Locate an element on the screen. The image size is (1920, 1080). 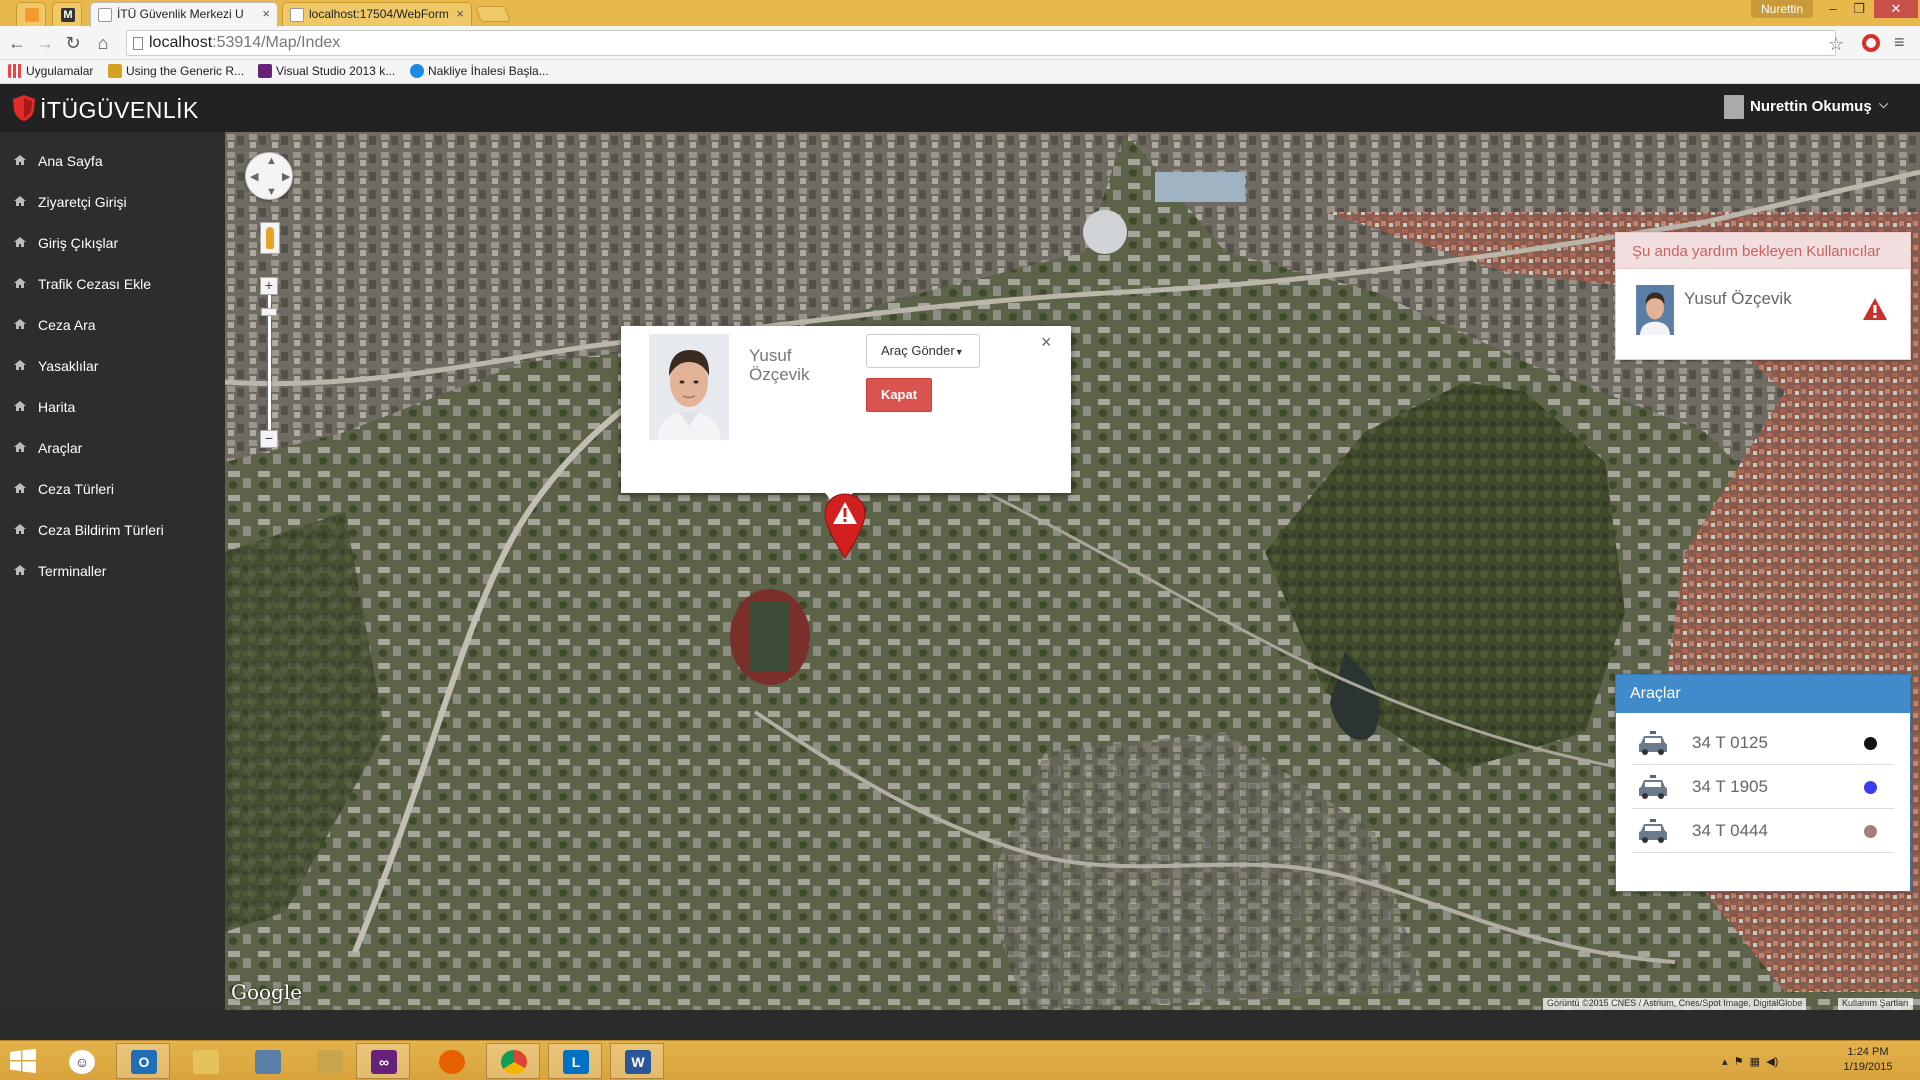
sidebar-item-giris-cikislar: Giriş Çıkışlar is located at coordinates (112, 243).